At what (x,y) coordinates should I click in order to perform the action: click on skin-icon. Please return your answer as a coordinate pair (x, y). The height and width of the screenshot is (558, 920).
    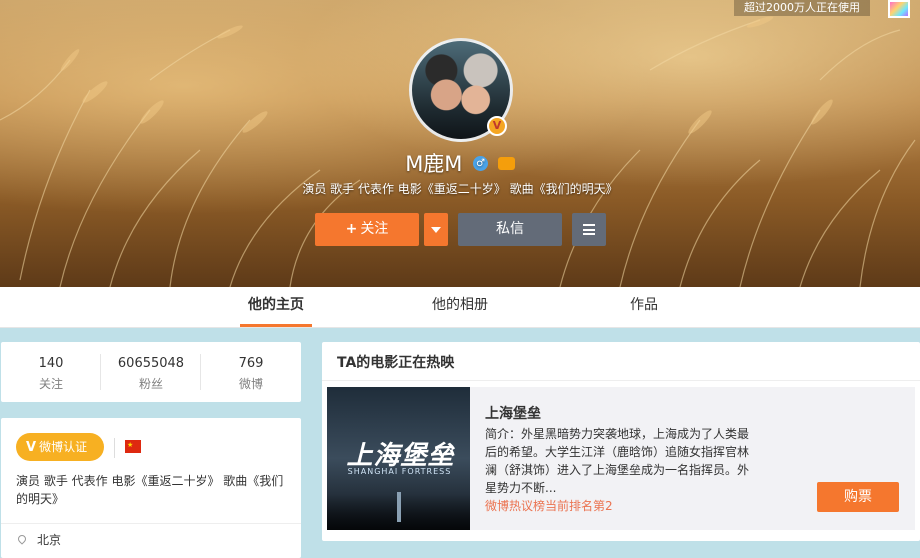
    Looking at the image, I should click on (899, 9).